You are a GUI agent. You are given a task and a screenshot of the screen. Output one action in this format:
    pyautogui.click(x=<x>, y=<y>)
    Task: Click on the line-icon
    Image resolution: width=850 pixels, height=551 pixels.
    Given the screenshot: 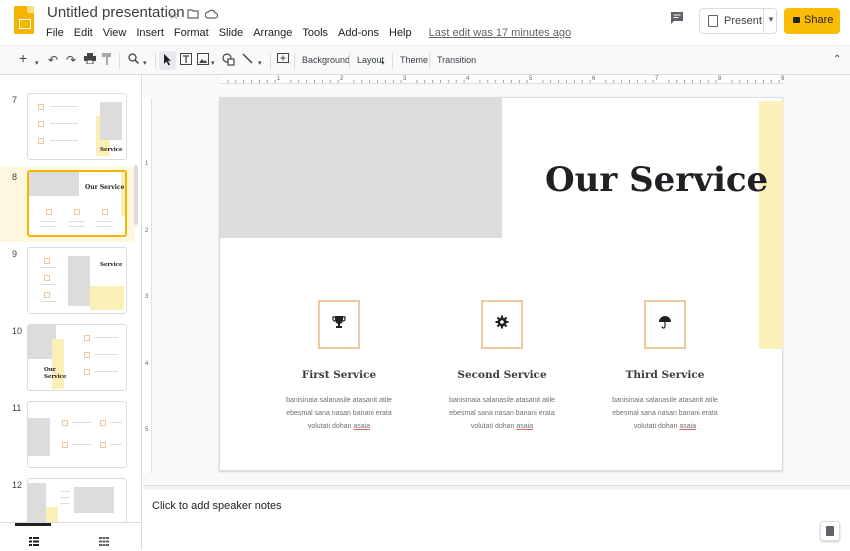 What is the action you would take?
    pyautogui.click(x=247, y=60)
    